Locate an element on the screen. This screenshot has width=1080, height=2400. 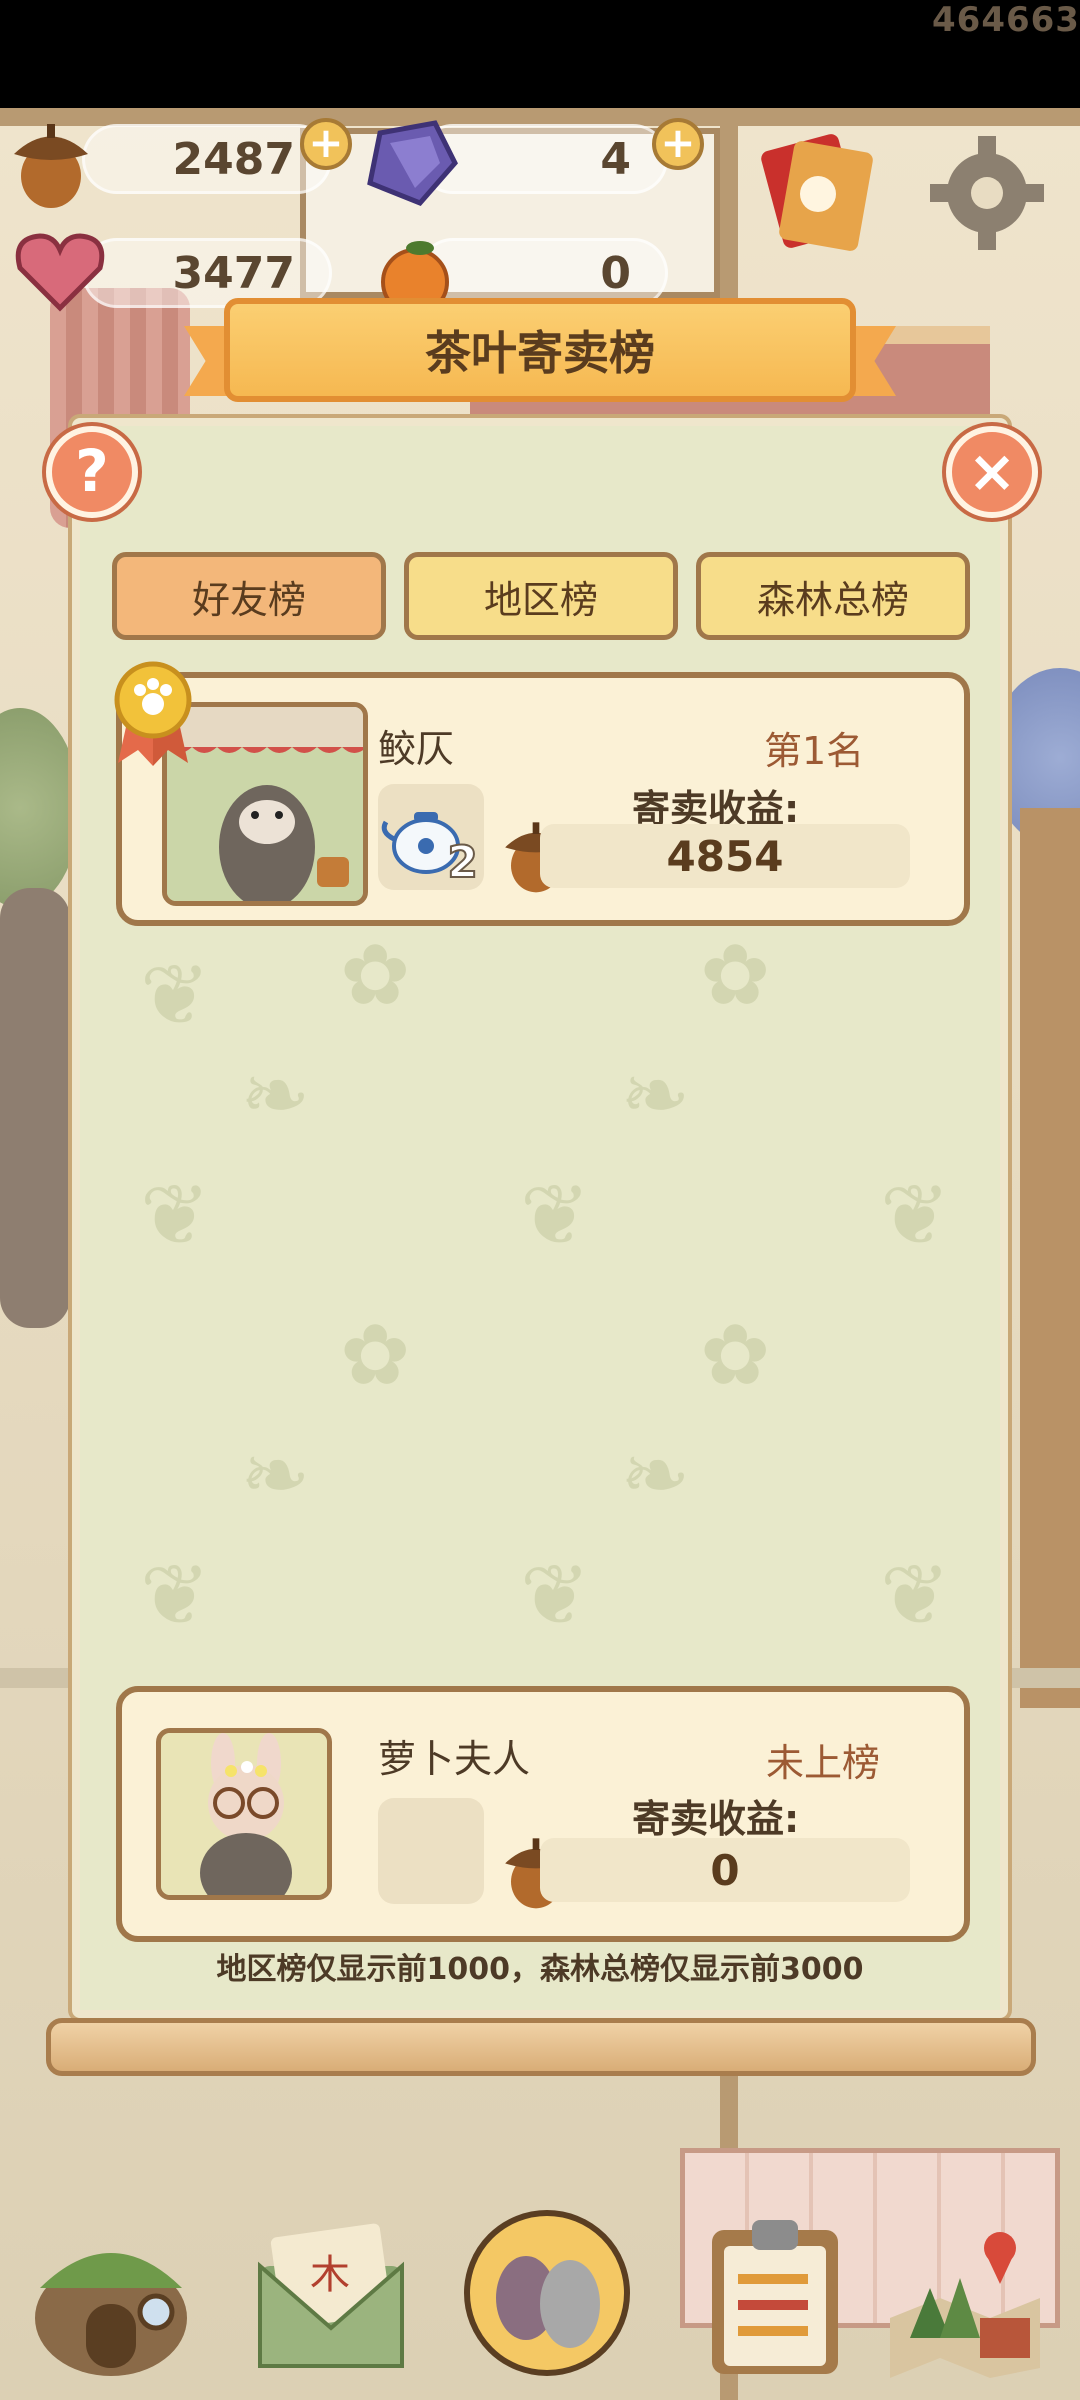
my-rank: 未上榜 is located at coordinates (823, 1763).